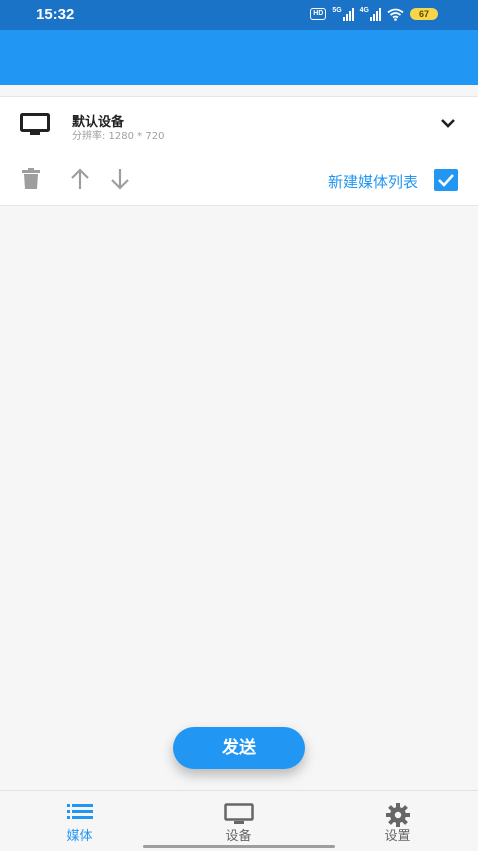  What do you see at coordinates (118, 136) in the screenshot?
I see `device-resolution: 分辨率: 1280 * 720` at bounding box center [118, 136].